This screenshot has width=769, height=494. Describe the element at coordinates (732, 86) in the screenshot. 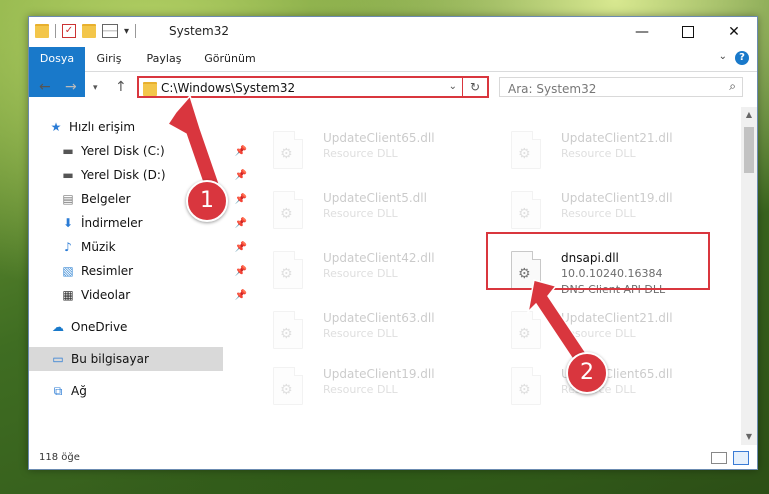

I see `search-icon: ⌕` at that location.